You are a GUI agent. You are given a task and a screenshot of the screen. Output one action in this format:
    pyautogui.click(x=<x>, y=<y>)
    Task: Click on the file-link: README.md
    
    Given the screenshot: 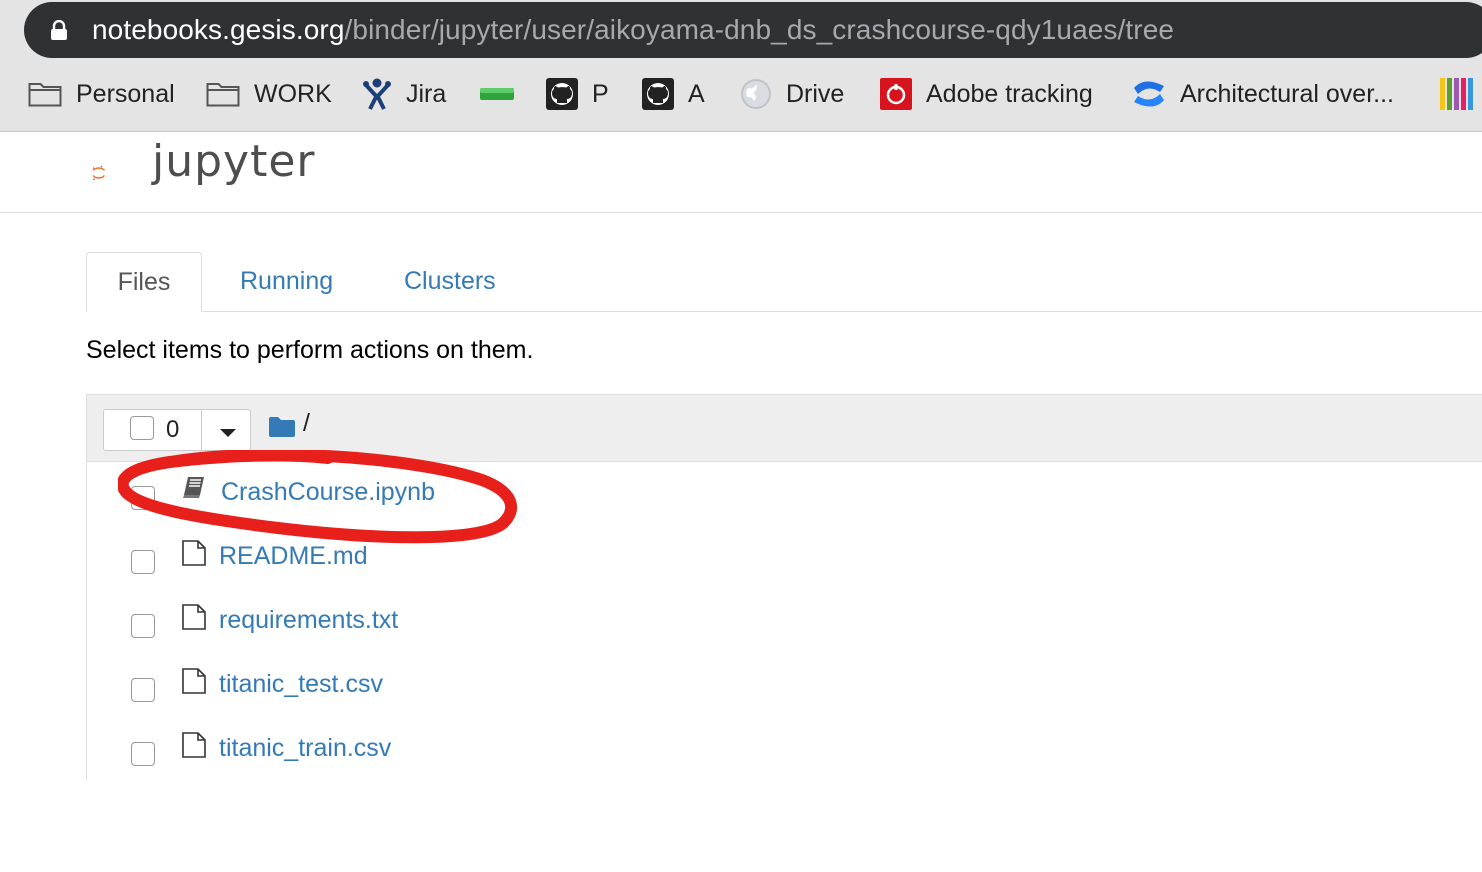 What is the action you would take?
    pyautogui.click(x=293, y=556)
    